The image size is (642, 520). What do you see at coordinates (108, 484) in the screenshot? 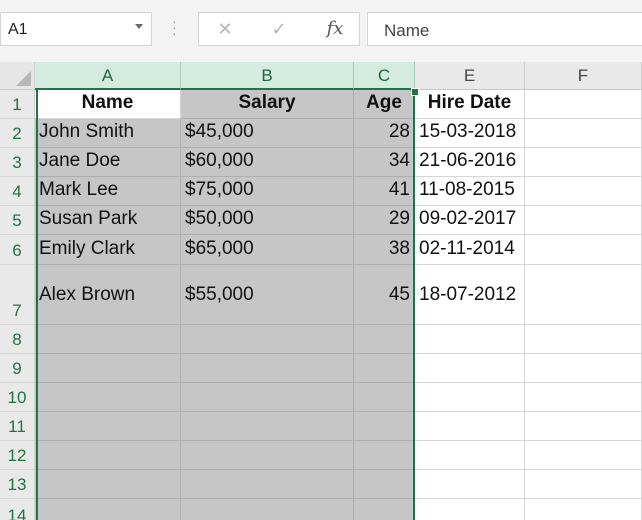
I see `cell-a13` at bounding box center [108, 484].